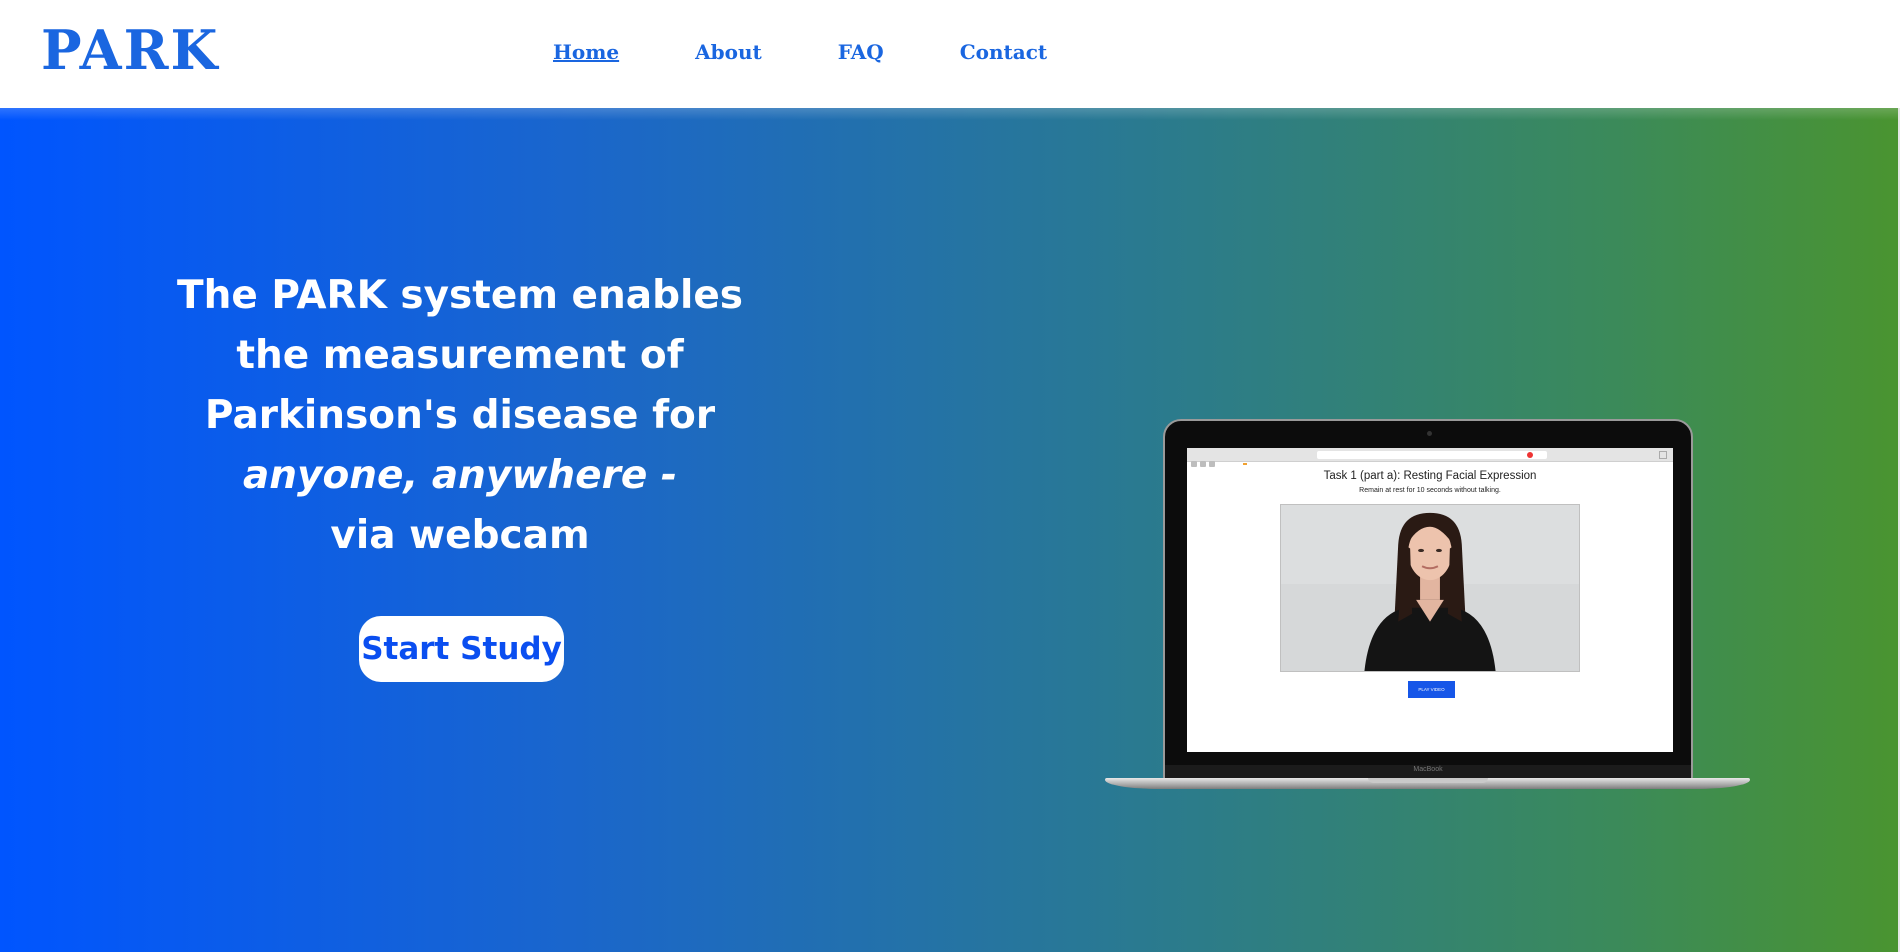  Describe the element at coordinates (1899, 476) in the screenshot. I see `page-scrollbar` at that location.